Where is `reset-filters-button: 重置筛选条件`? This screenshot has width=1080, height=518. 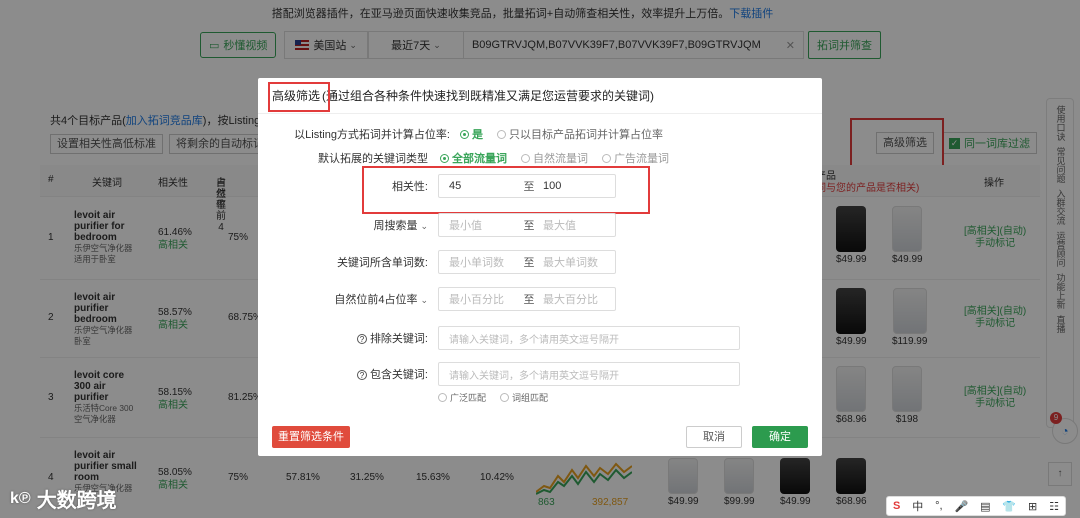
reset-filters-button: 重置筛选条件 is located at coordinates (311, 437).